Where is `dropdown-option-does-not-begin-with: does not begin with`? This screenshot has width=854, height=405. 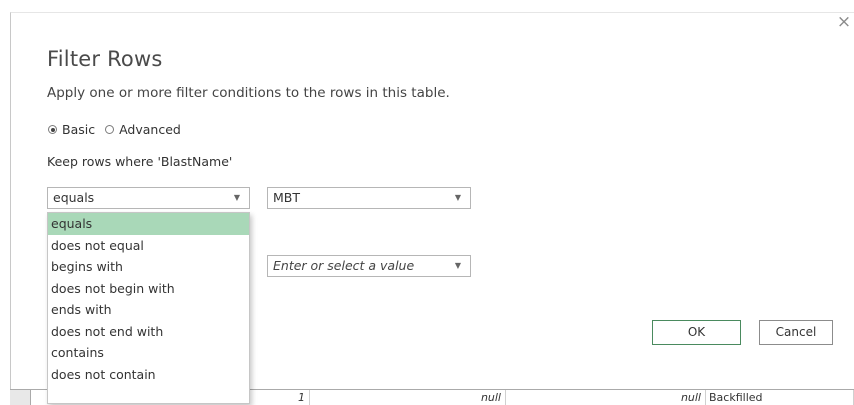 dropdown-option-does-not-begin-with: does not begin with is located at coordinates (148, 289).